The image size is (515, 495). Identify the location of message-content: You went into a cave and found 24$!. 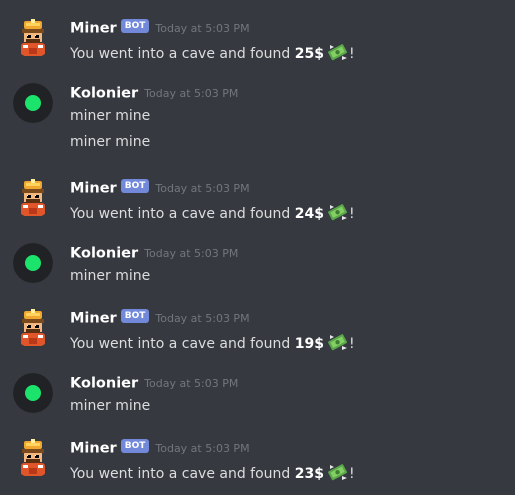
(212, 212).